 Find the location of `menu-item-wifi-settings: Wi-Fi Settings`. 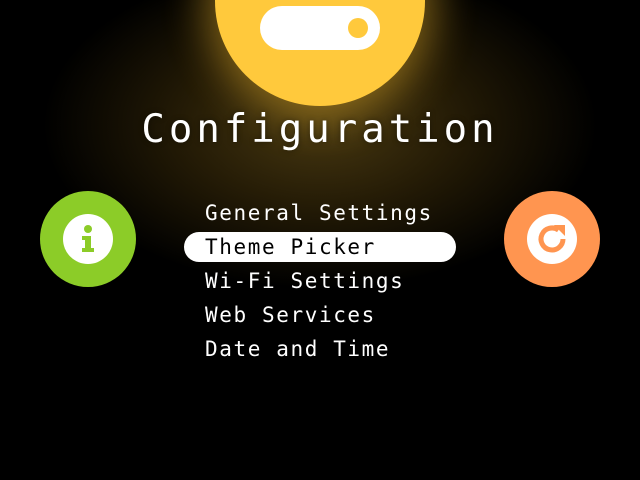

menu-item-wifi-settings: Wi-Fi Settings is located at coordinates (320, 281).